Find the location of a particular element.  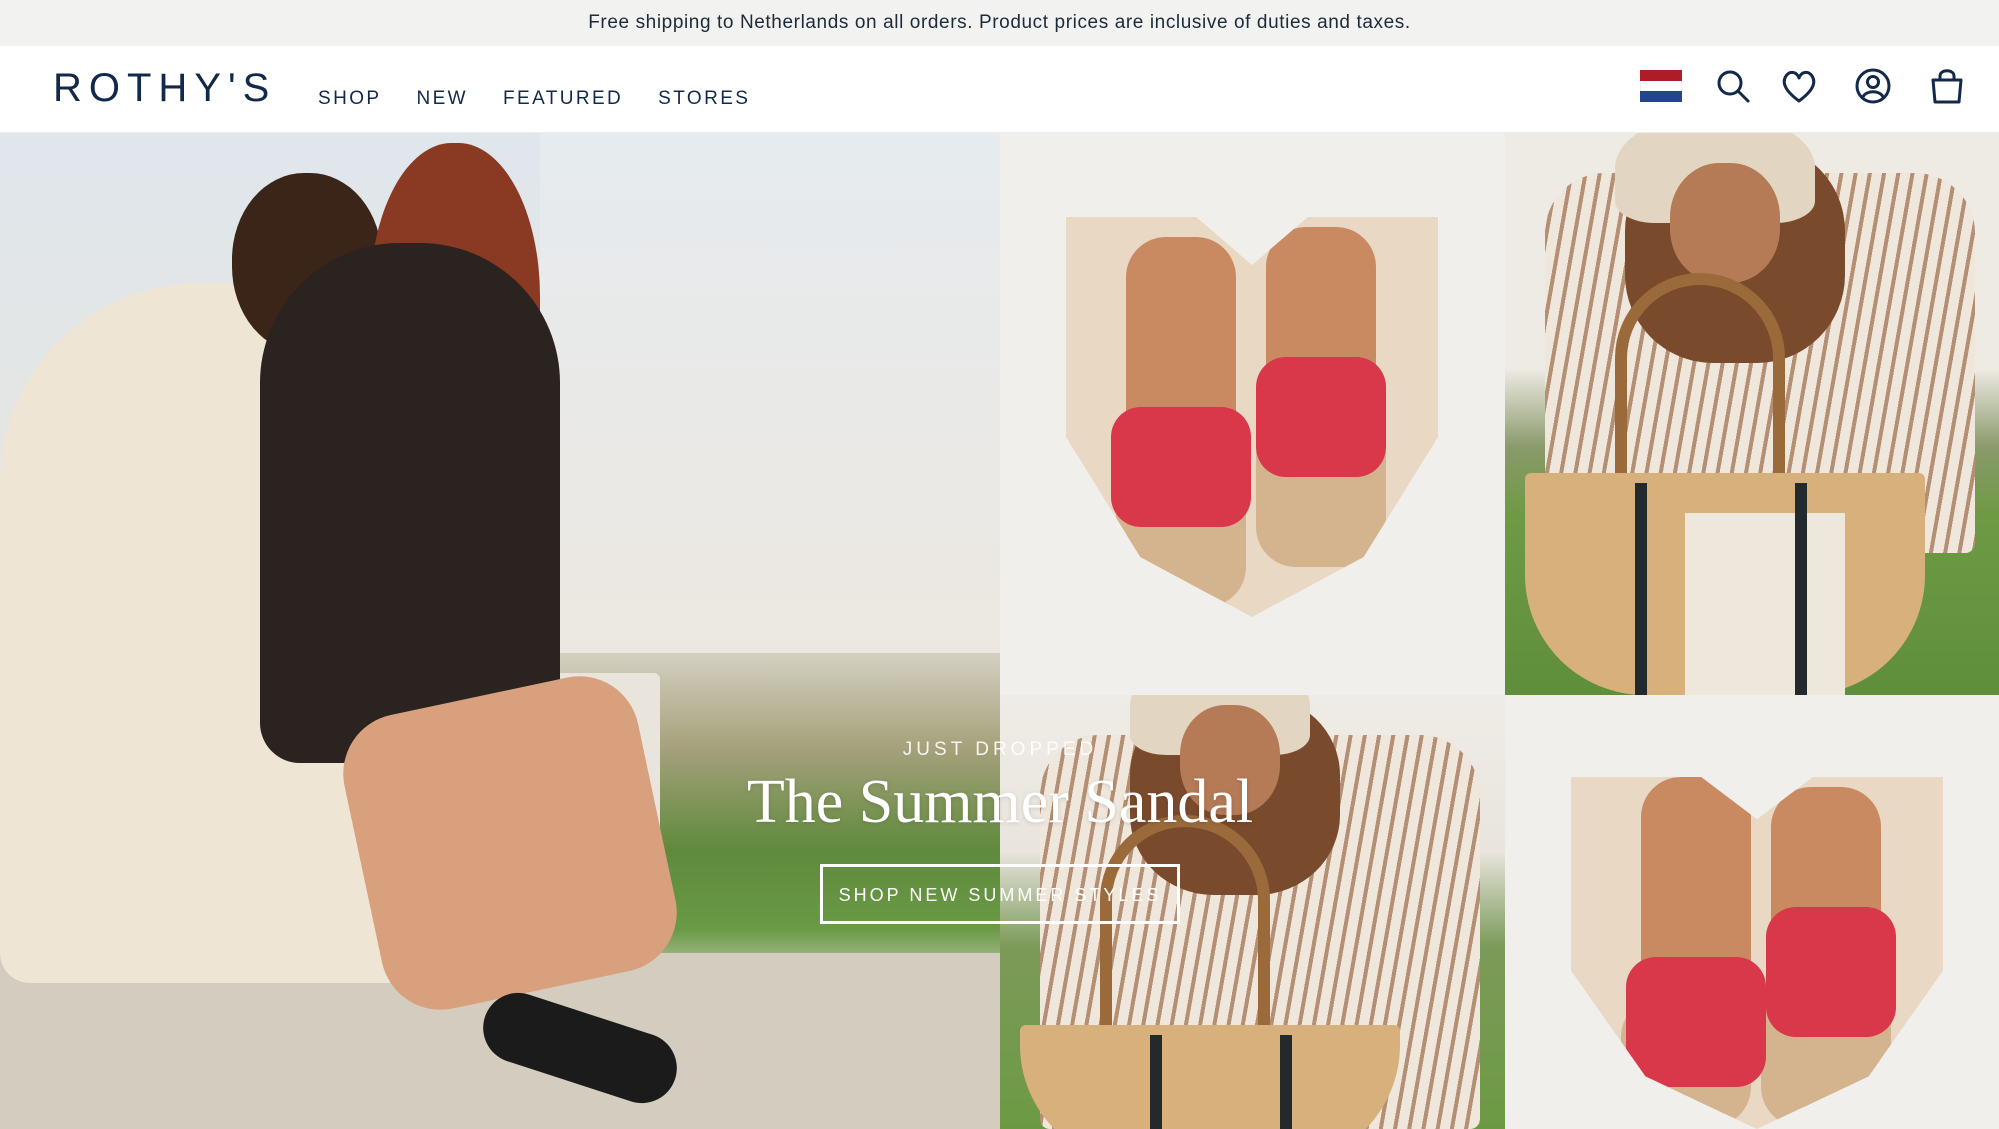

woman-with-basket-photo is located at coordinates (1752, 414).